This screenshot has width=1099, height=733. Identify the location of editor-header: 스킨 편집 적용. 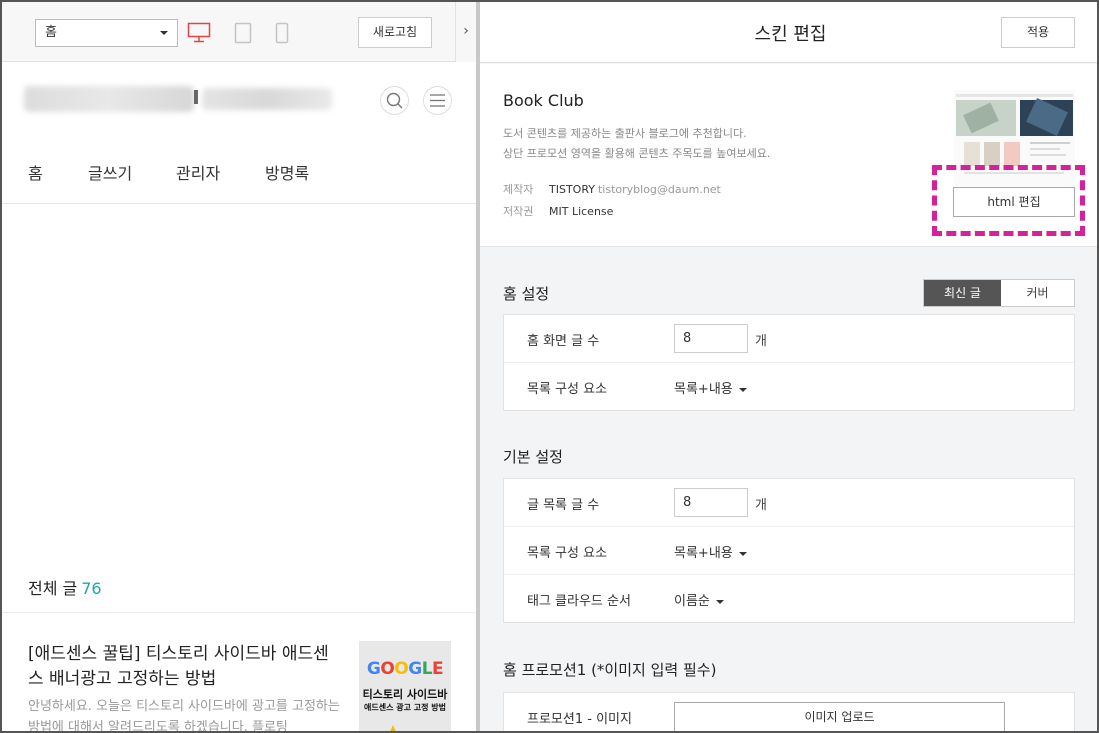
(788, 32).